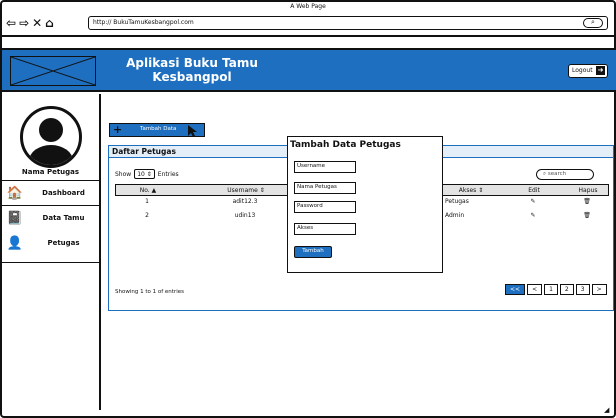  What do you see at coordinates (118, 129) in the screenshot?
I see `plus-icon: +` at bounding box center [118, 129].